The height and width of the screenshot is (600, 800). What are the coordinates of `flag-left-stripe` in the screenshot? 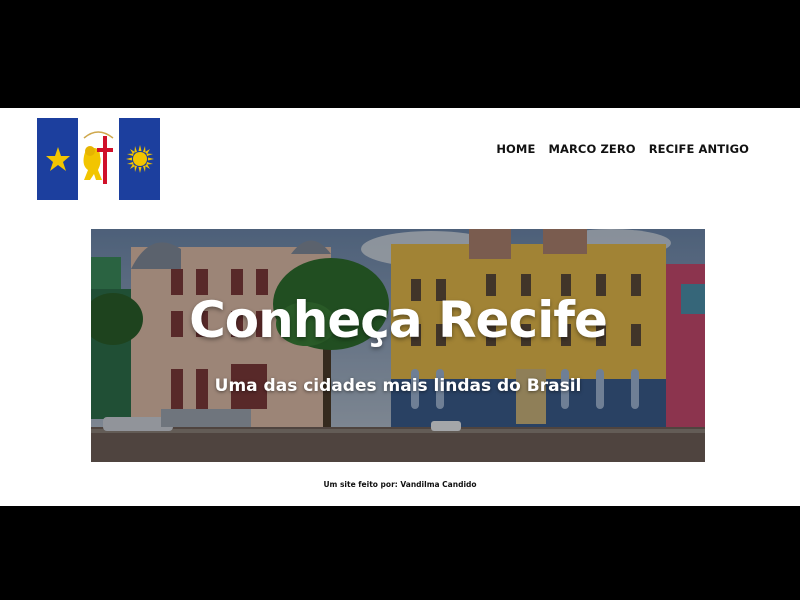 It's located at (57, 159).